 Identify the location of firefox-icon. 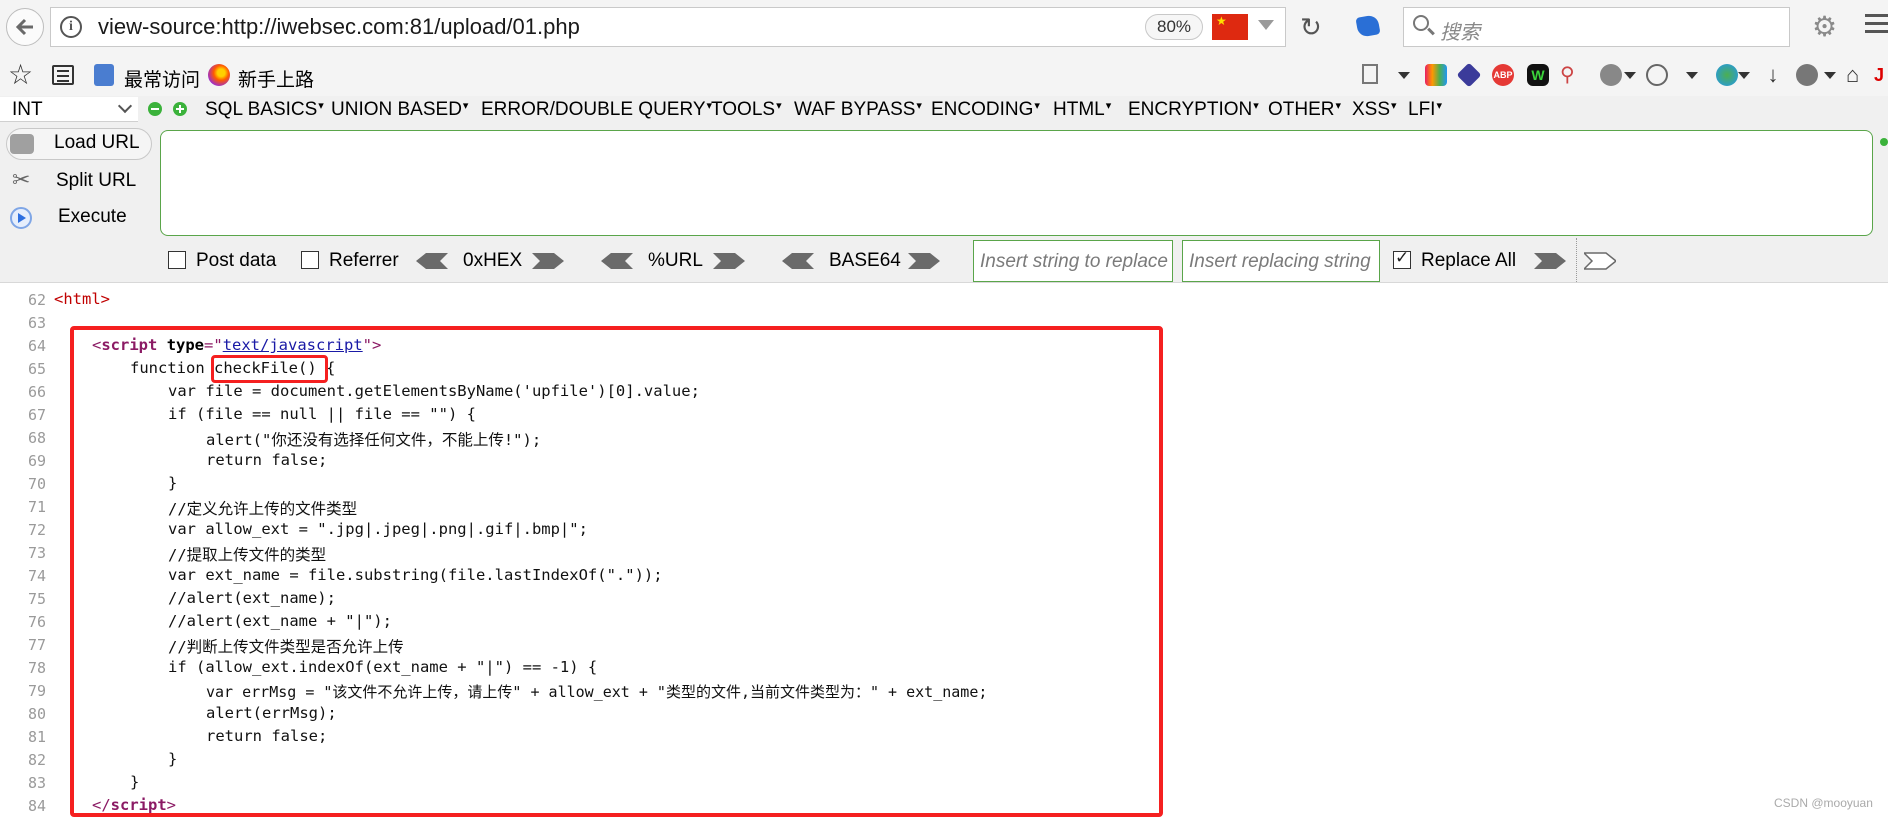
(219, 75).